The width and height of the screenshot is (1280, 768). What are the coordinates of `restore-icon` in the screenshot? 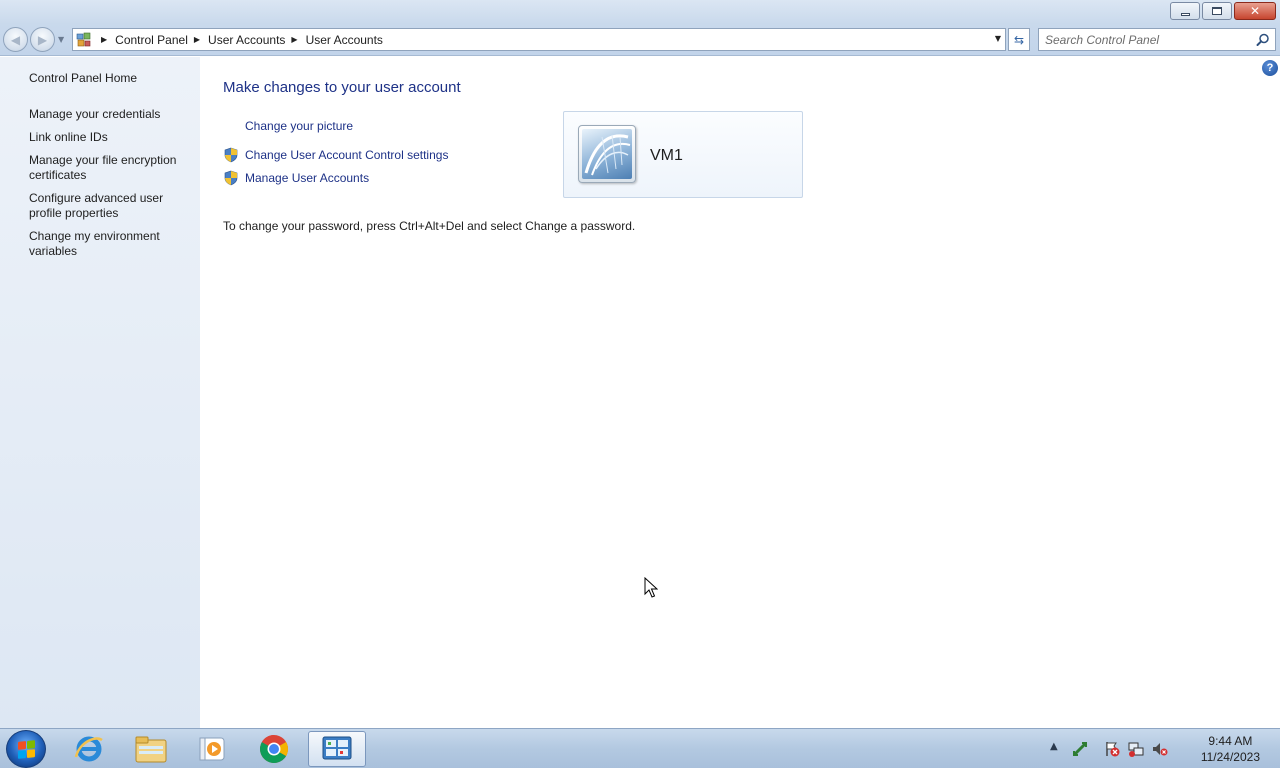 It's located at (1217, 11).